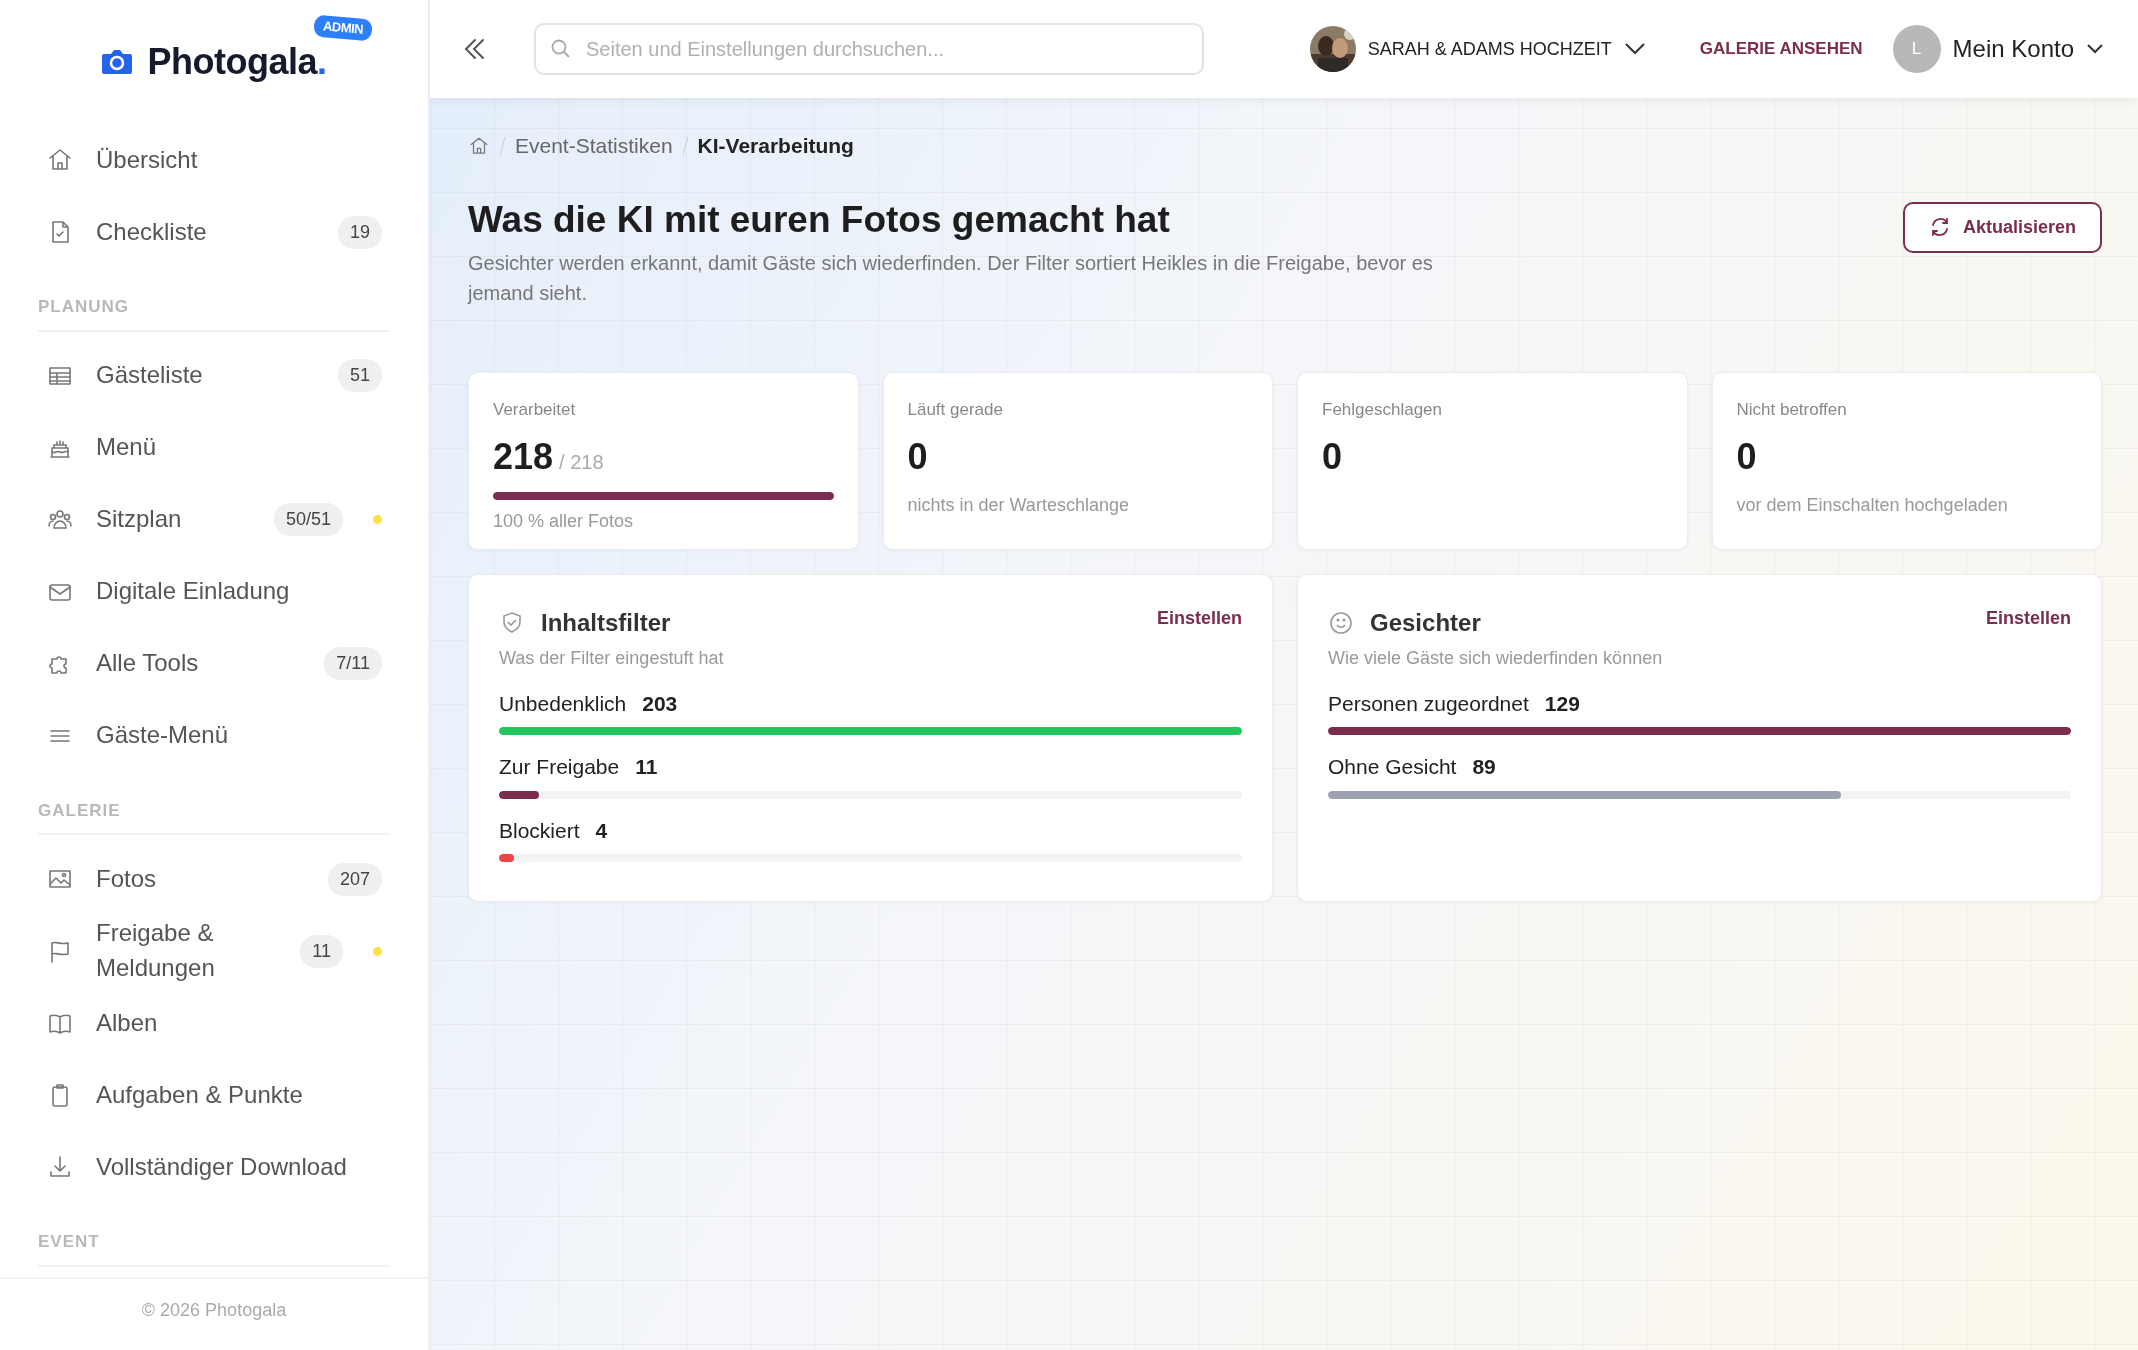 The image size is (2138, 1350). I want to click on stat-note: 100 % aller Fotos, so click(564, 522).